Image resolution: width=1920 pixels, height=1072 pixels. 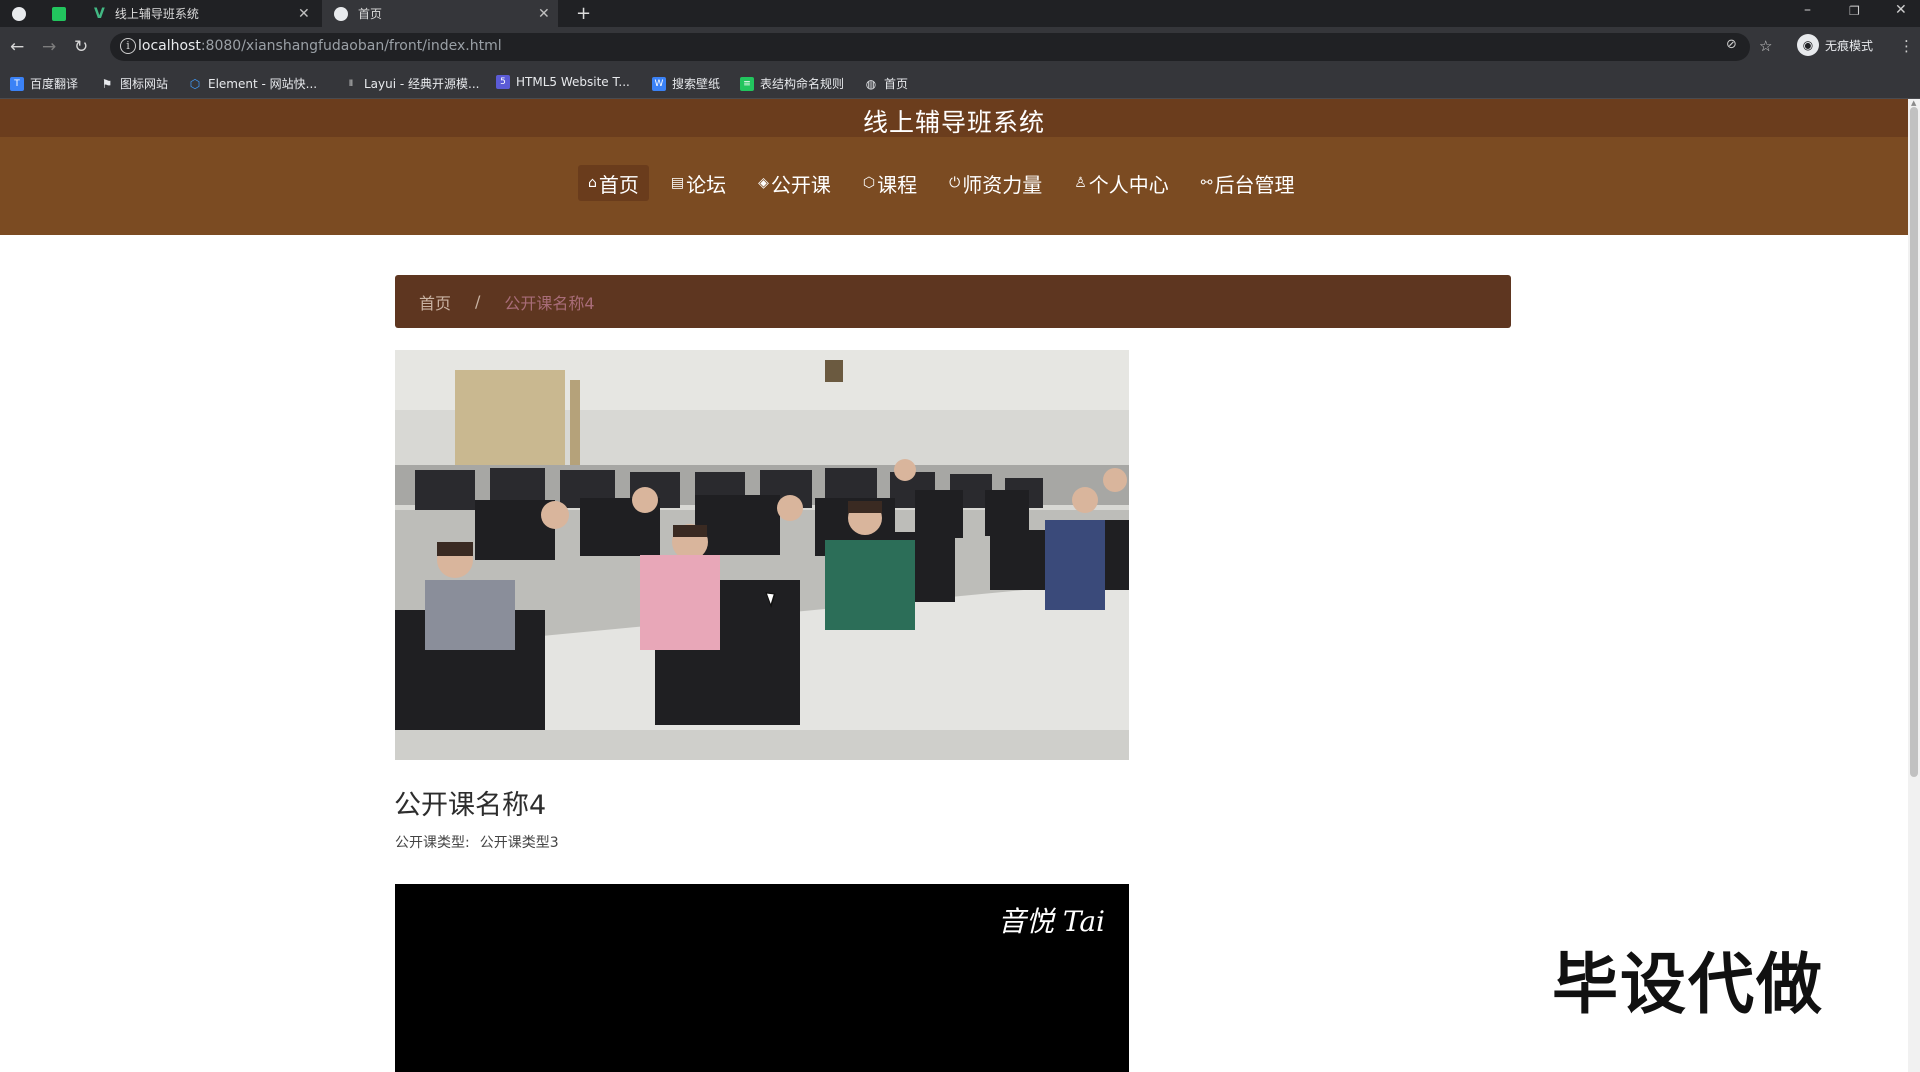 I want to click on course-video-player: 音悦 Tai, so click(x=762, y=978).